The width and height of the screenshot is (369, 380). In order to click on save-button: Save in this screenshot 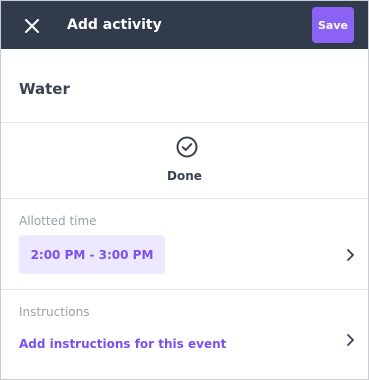, I will do `click(333, 25)`.